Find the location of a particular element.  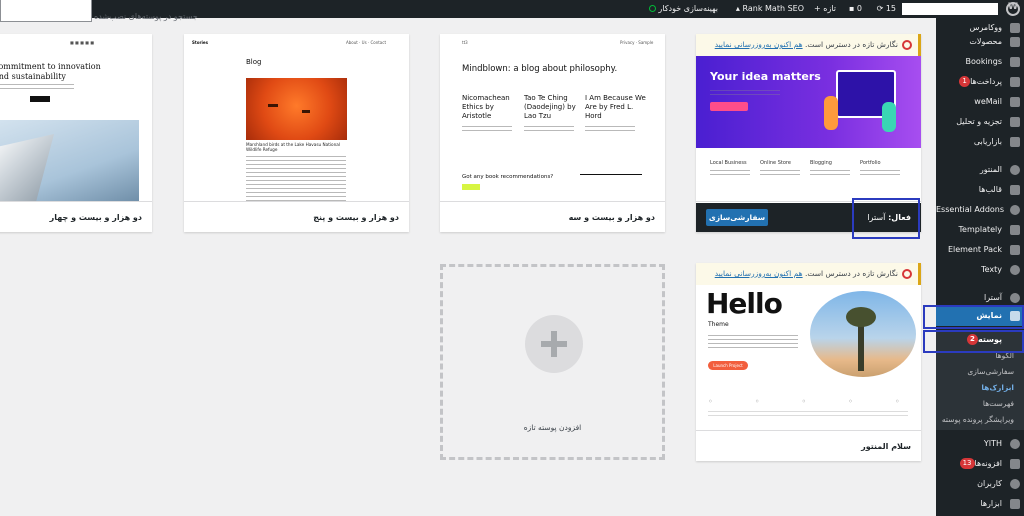

theme-name: دو هزار و بیست و چهار is located at coordinates (95, 217).